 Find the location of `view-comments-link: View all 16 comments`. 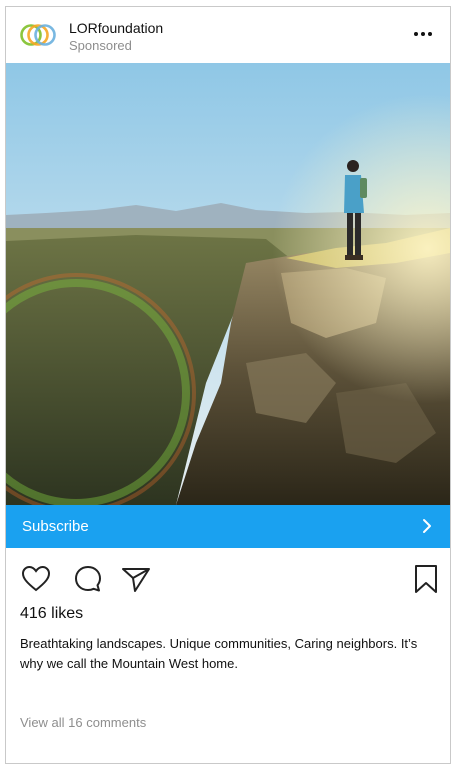

view-comments-link: View all 16 comments is located at coordinates (83, 722).